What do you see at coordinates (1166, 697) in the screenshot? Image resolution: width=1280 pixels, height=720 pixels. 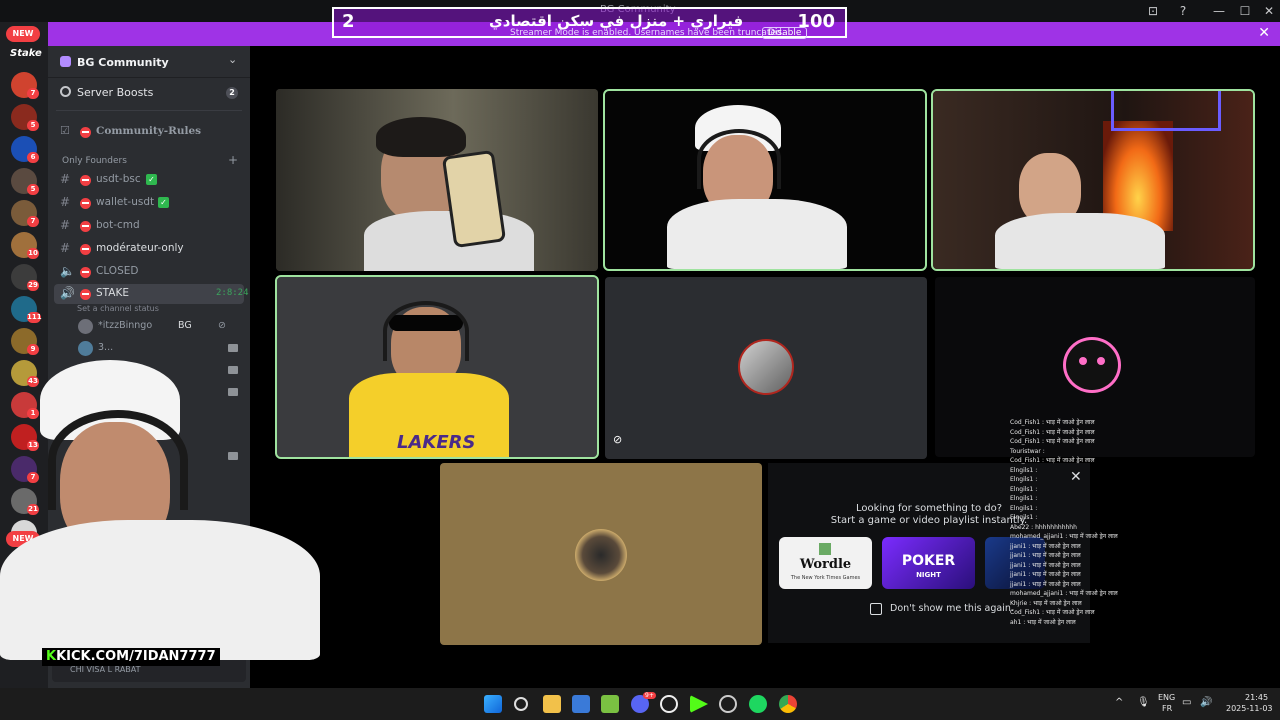 I see `language-indicator: ENG` at bounding box center [1166, 697].